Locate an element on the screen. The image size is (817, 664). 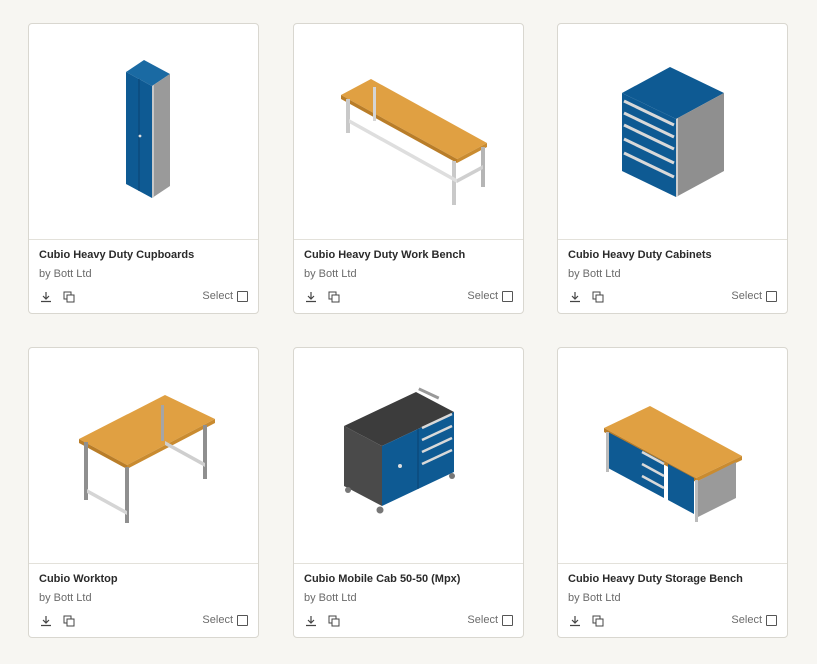
worktop-image is located at coordinates (146, 458).